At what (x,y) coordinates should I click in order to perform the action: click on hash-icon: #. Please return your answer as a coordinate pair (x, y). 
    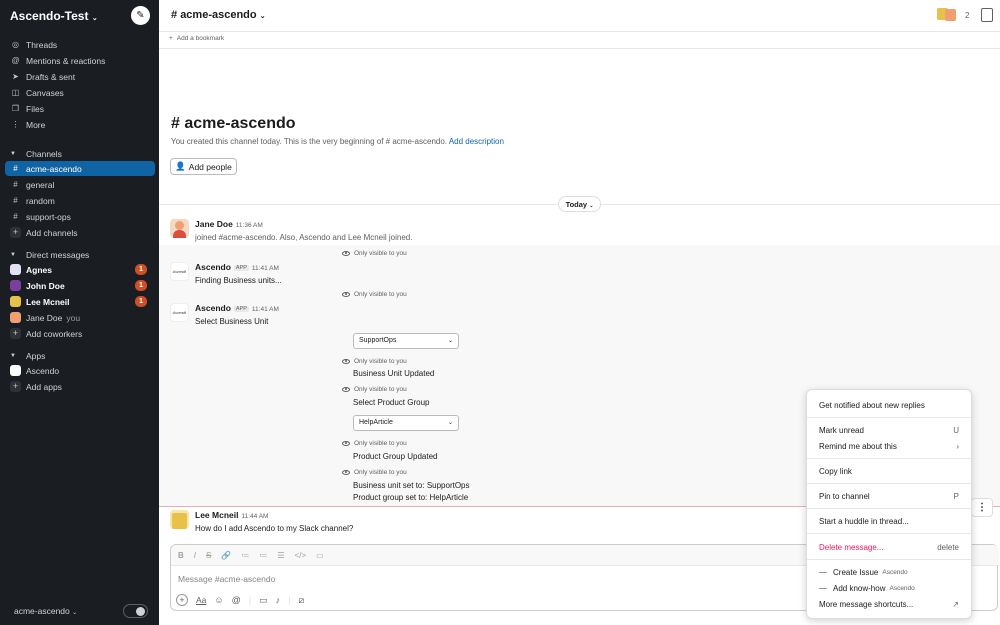
    Looking at the image, I should click on (15, 168).